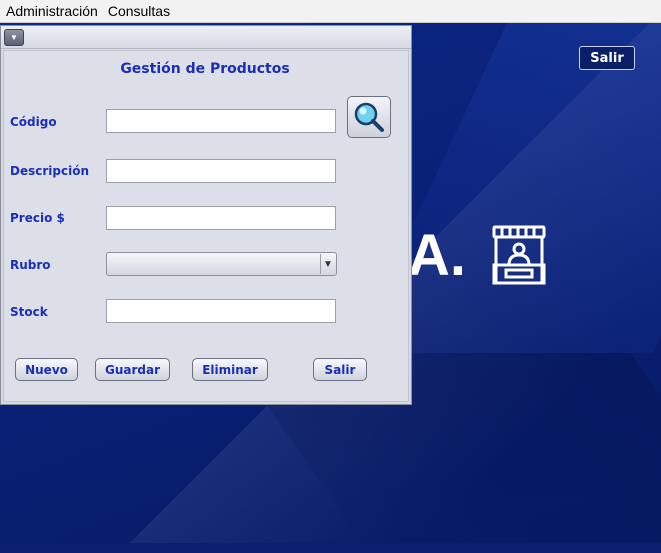  Describe the element at coordinates (49, 171) in the screenshot. I see `descripcion-label: Descripción` at that location.